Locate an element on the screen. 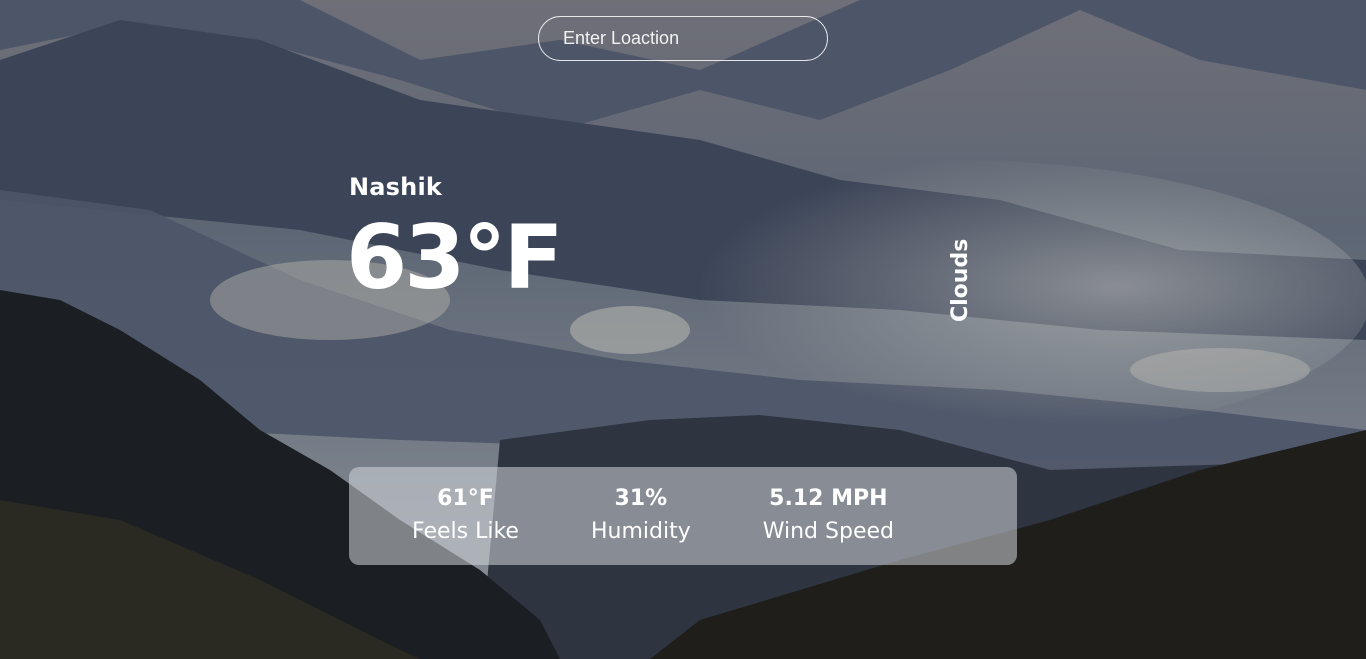  location-search-input is located at coordinates (683, 38).